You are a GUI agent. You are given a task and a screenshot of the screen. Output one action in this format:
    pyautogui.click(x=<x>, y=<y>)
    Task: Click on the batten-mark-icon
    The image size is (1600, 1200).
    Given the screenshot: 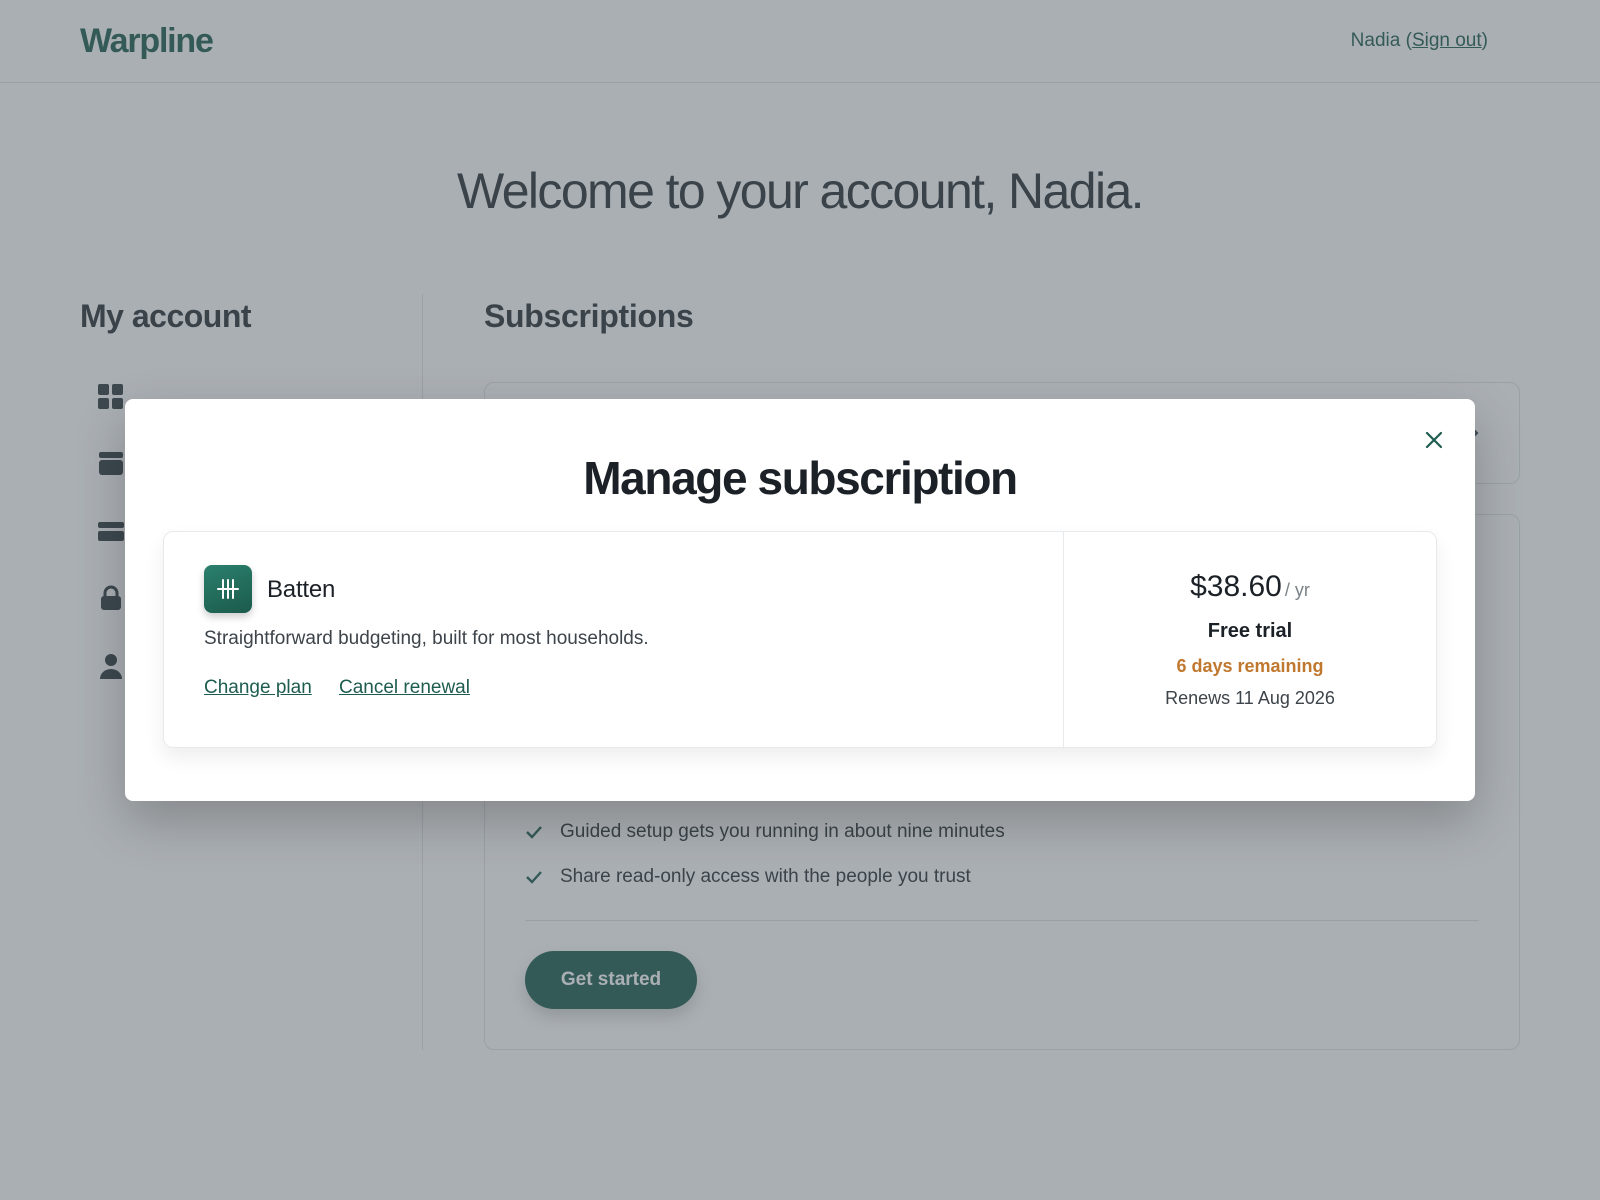 What is the action you would take?
    pyautogui.click(x=228, y=589)
    